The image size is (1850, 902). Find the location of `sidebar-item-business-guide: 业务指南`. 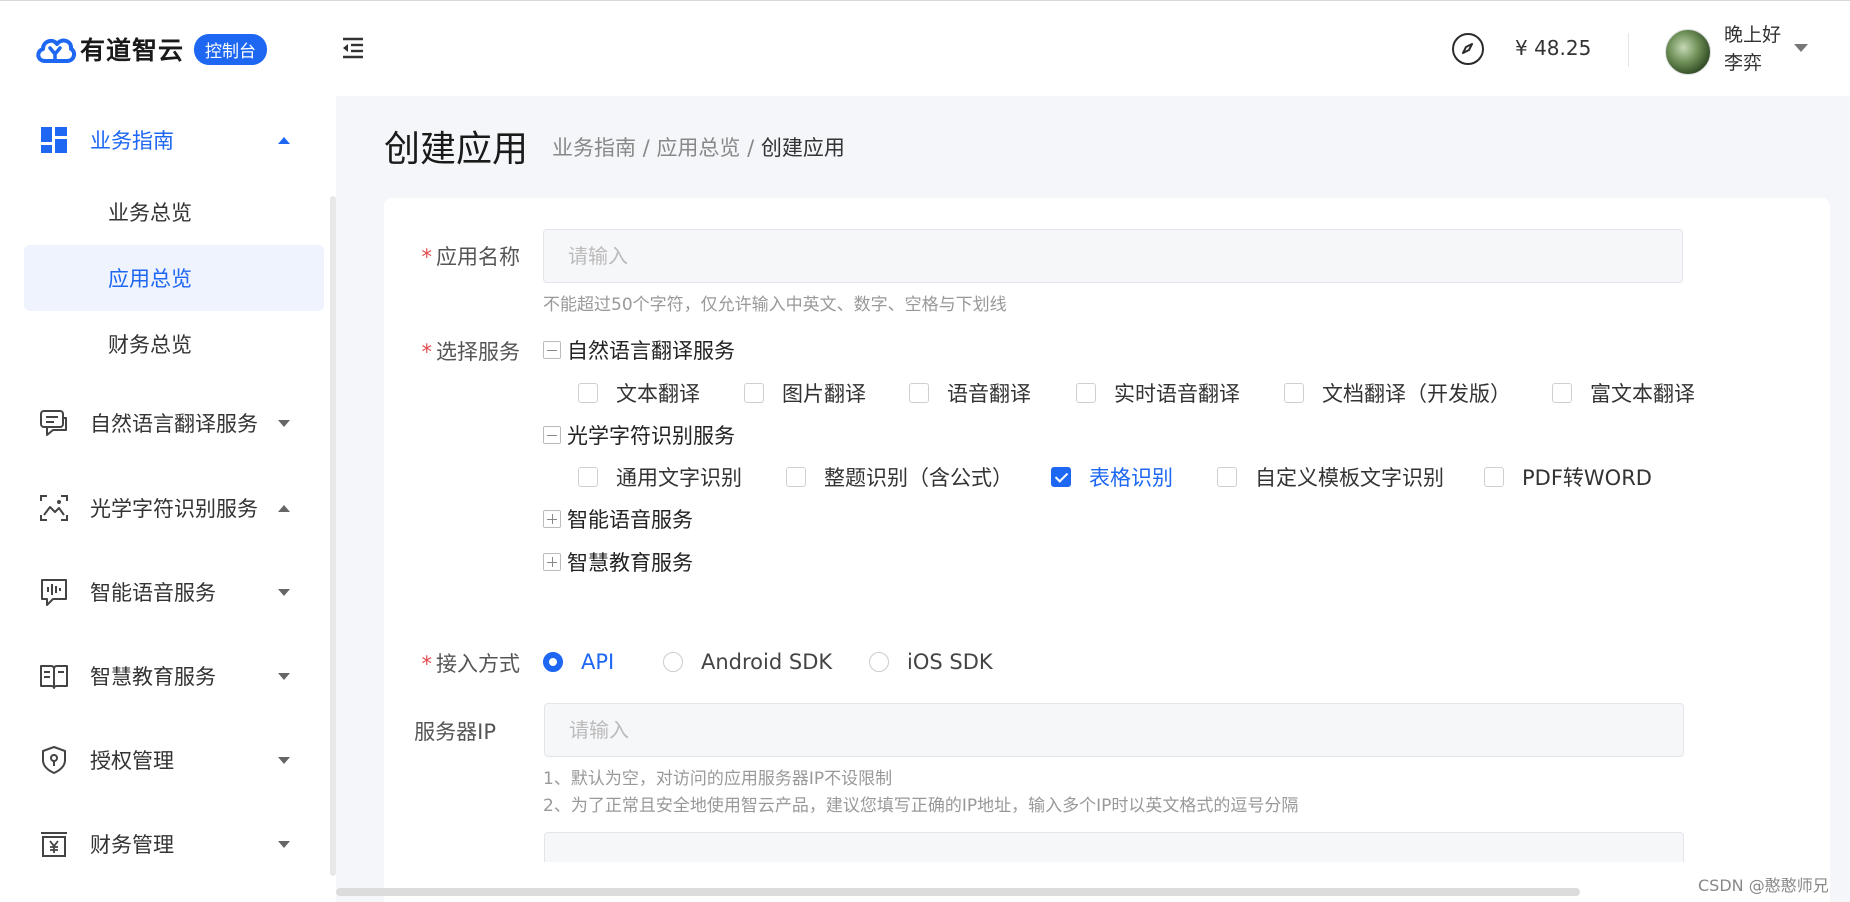

sidebar-item-business-guide: 业务指南 is located at coordinates (174, 140).